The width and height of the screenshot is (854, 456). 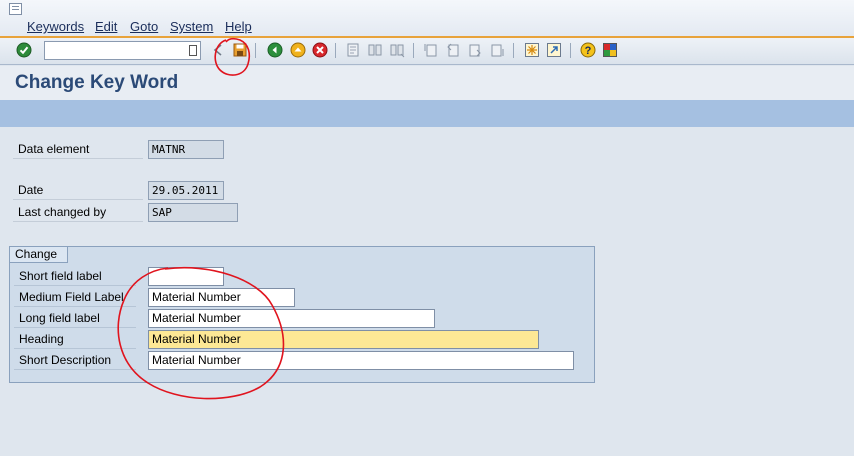 I want to click on standard-toolbar: ?, so click(x=427, y=51).